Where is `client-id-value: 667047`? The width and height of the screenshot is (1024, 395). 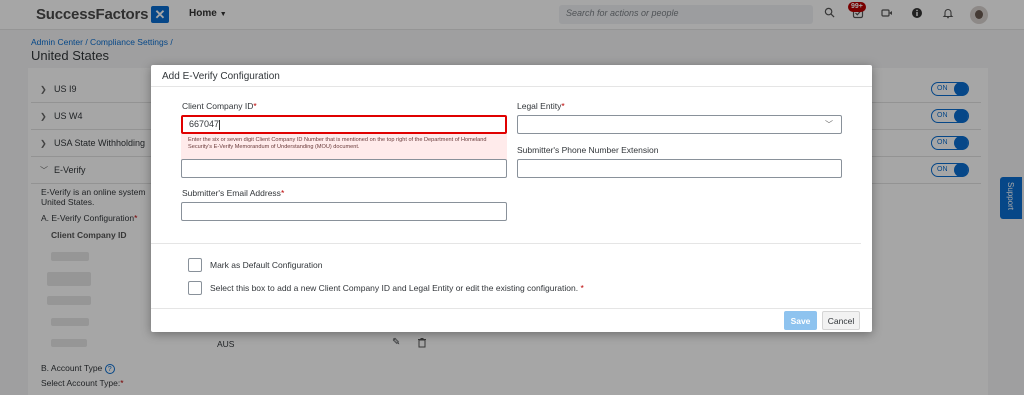 client-id-value: 667047 is located at coordinates (204, 124).